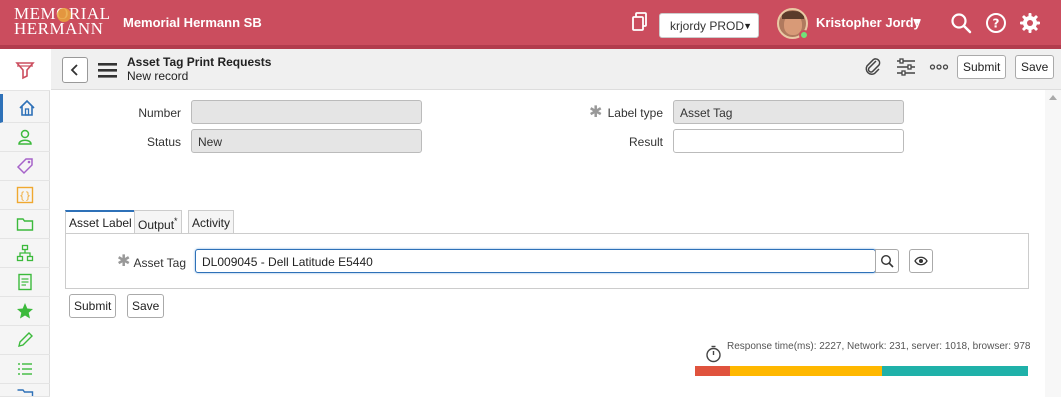 Image resolution: width=1061 pixels, height=397 pixels. Describe the element at coordinates (93, 306) in the screenshot. I see `submit-button: Submit` at that location.